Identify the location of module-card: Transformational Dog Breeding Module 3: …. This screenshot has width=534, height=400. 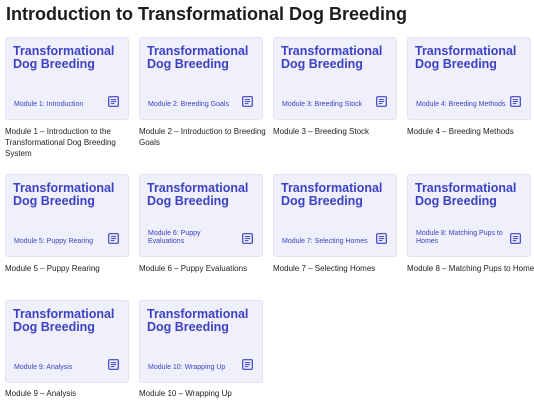
(335, 86).